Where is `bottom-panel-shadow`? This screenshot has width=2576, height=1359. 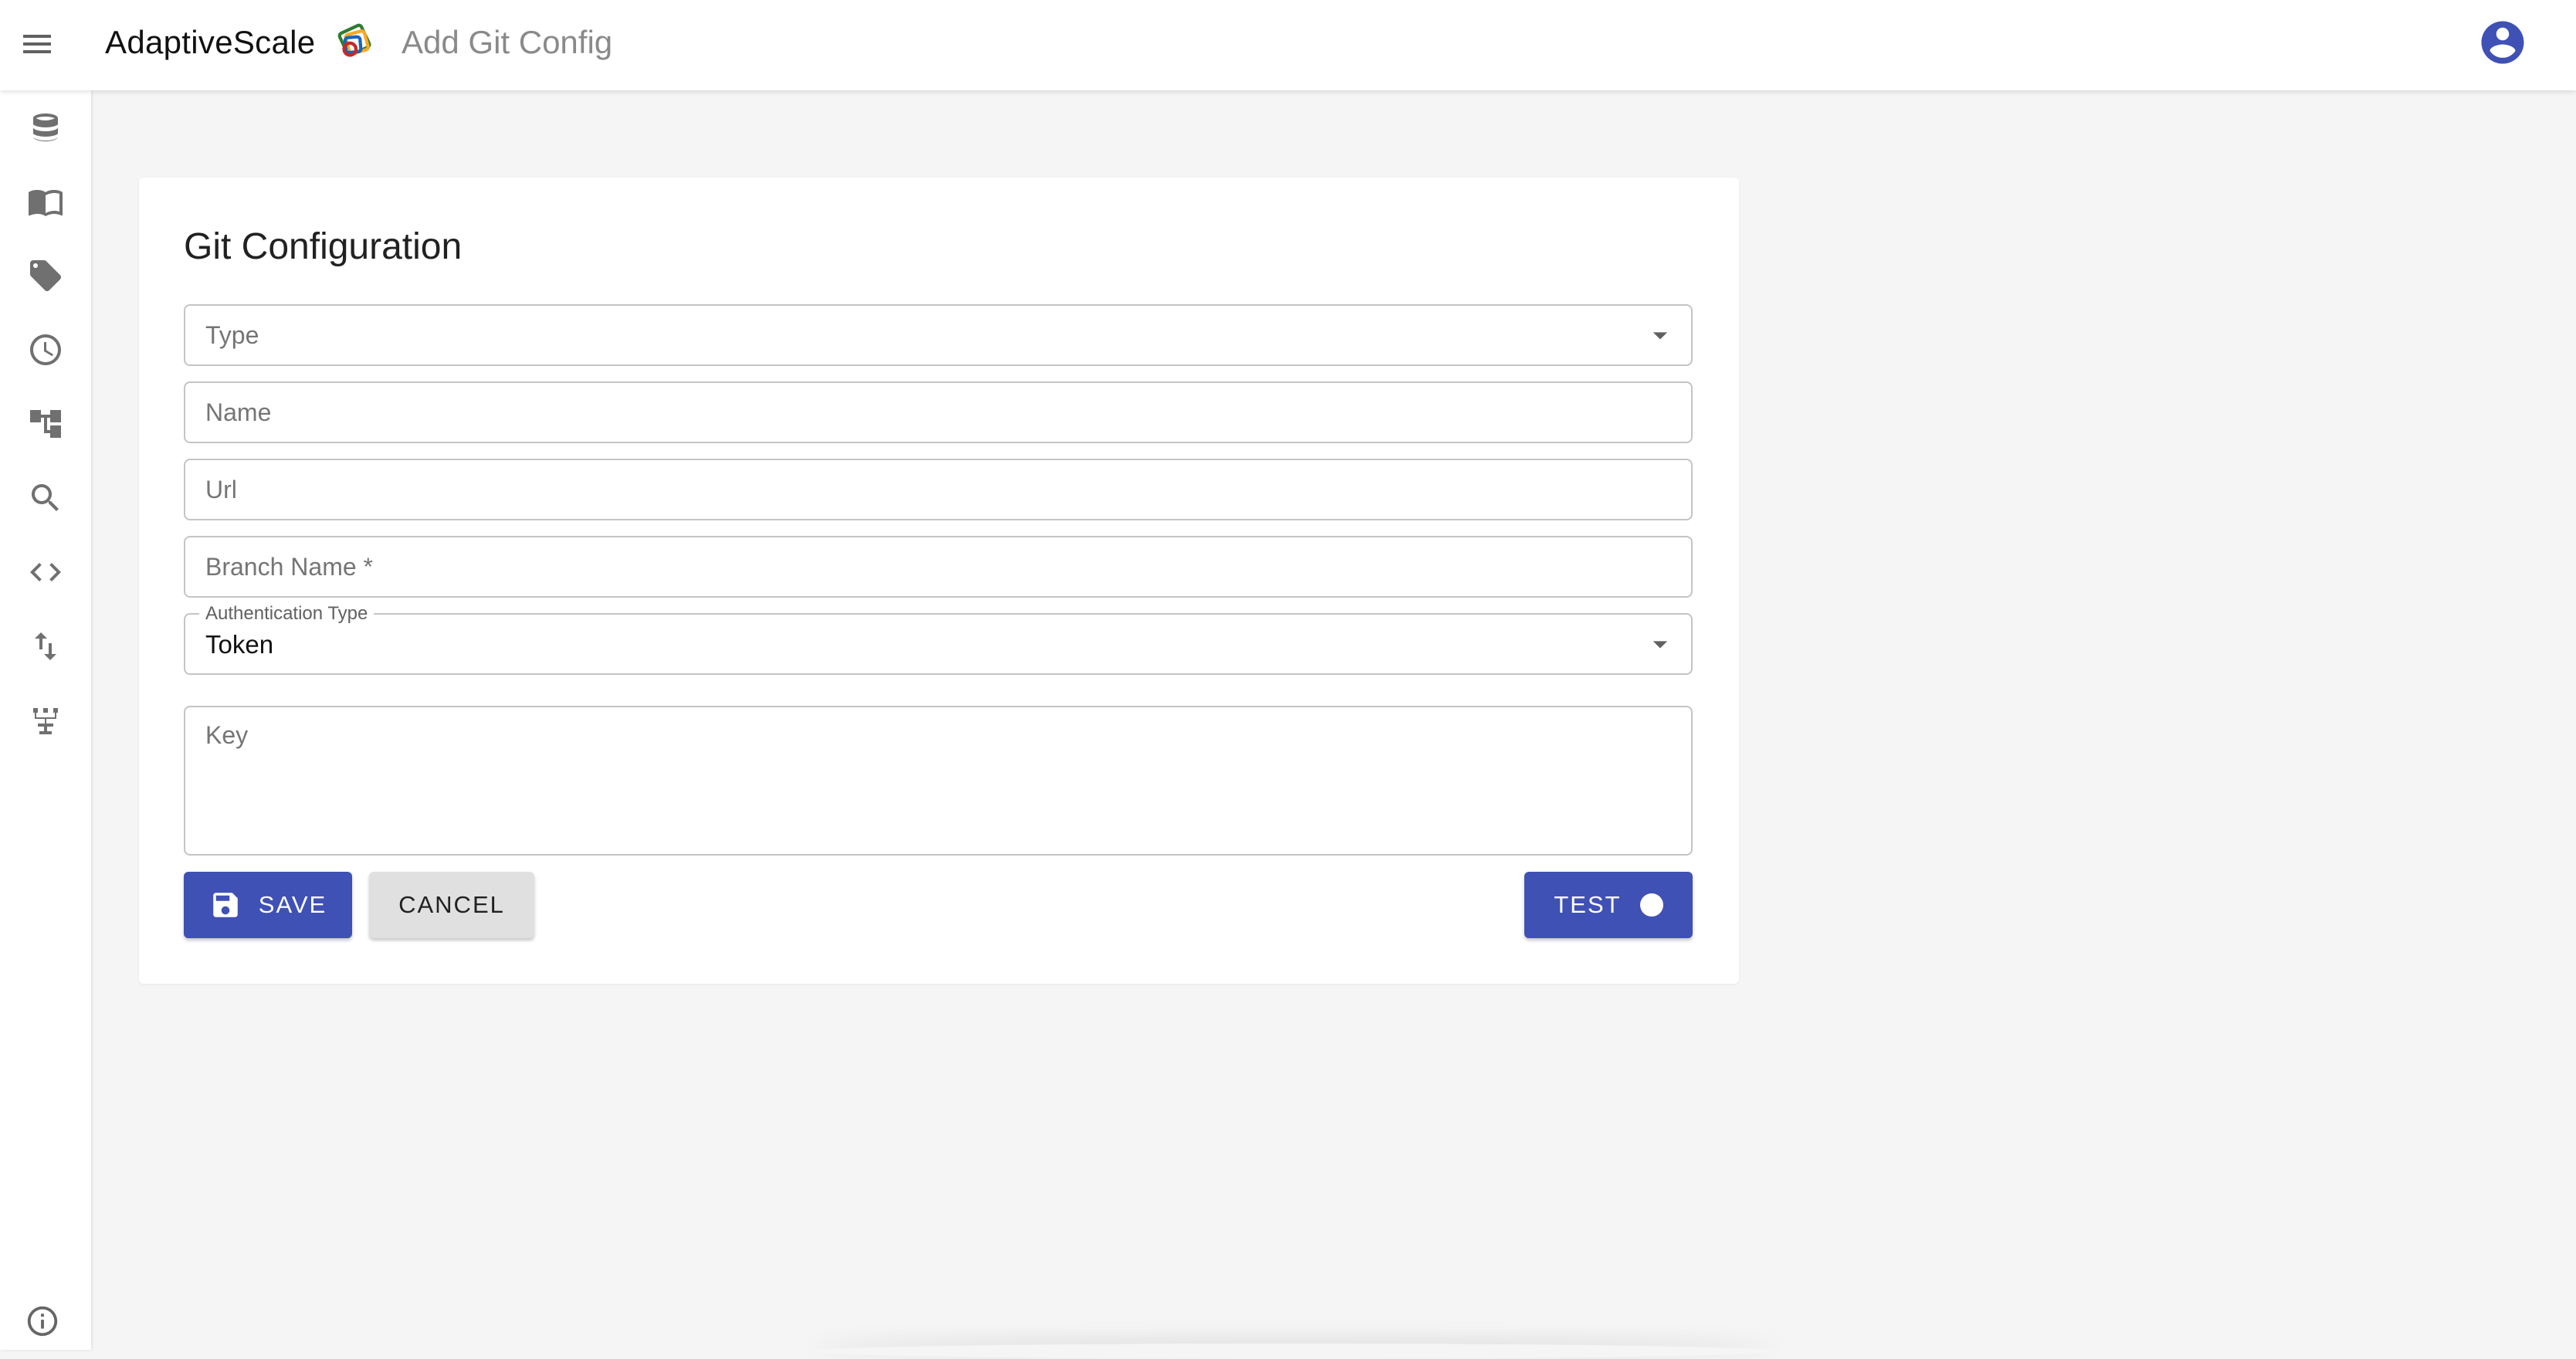
bottom-panel-shadow is located at coordinates (1293, 1352).